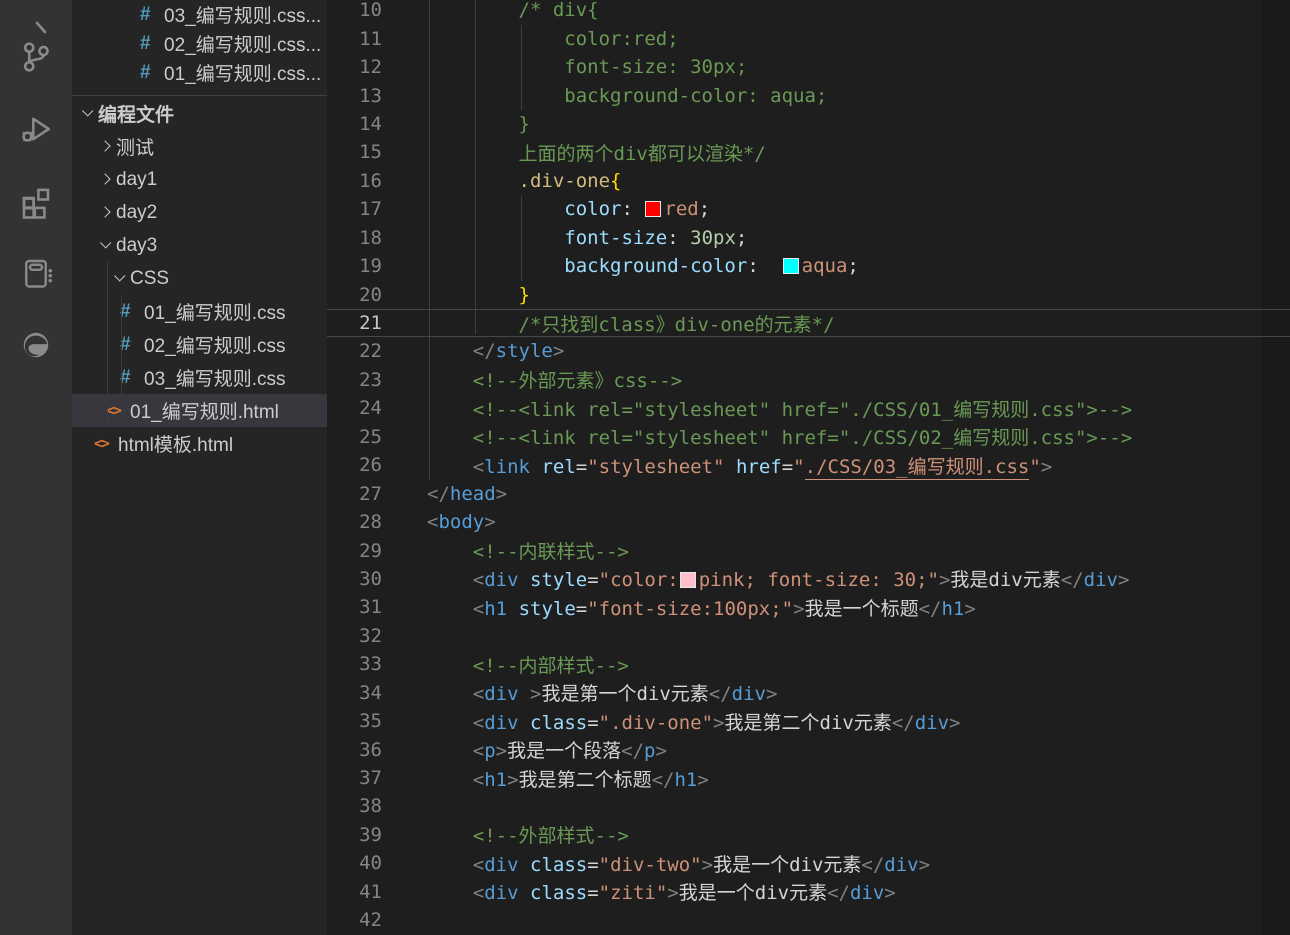  Describe the element at coordinates (808, 38) in the screenshot. I see `code-line-11: 11 color:red;` at that location.